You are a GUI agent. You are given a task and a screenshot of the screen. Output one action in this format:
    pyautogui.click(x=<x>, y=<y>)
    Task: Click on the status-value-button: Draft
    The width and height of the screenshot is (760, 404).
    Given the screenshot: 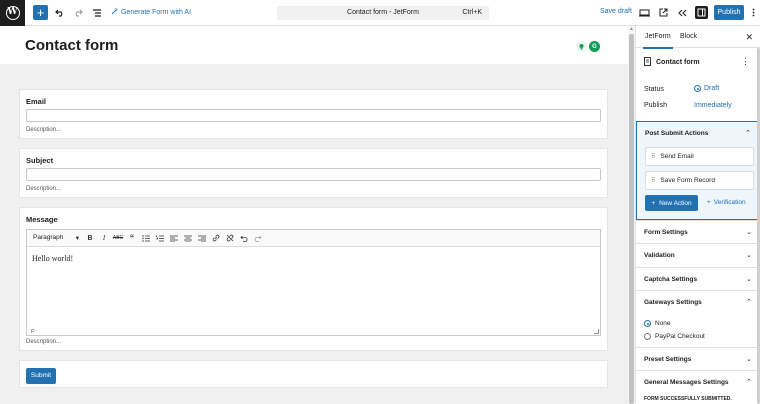 What is the action you would take?
    pyautogui.click(x=706, y=88)
    